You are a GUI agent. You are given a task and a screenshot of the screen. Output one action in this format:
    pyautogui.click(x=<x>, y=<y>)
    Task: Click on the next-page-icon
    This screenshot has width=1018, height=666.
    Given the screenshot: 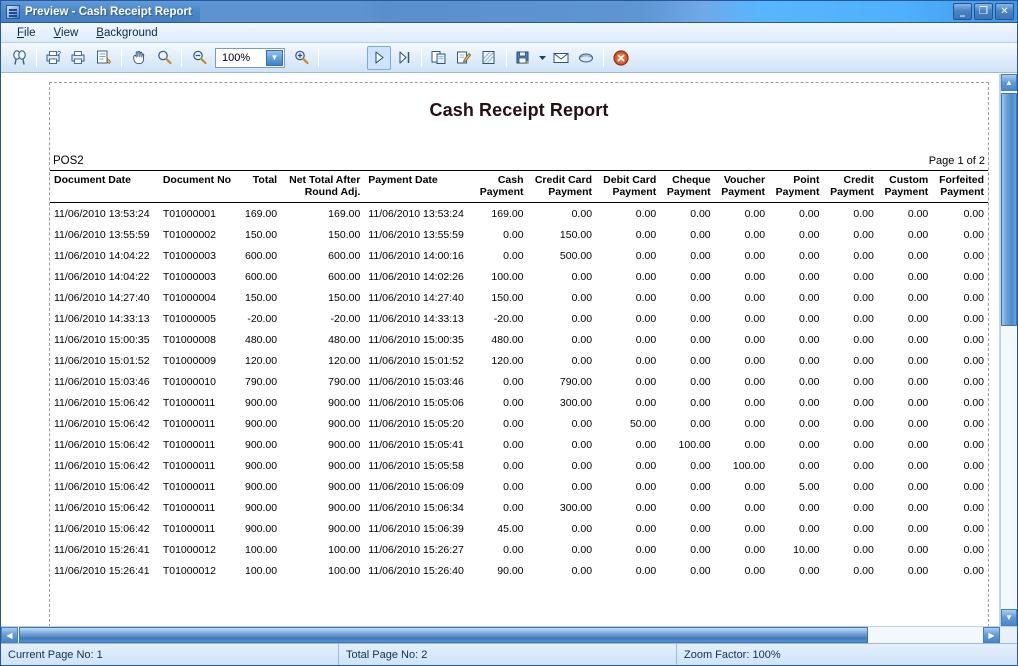 What is the action you would take?
    pyautogui.click(x=379, y=57)
    